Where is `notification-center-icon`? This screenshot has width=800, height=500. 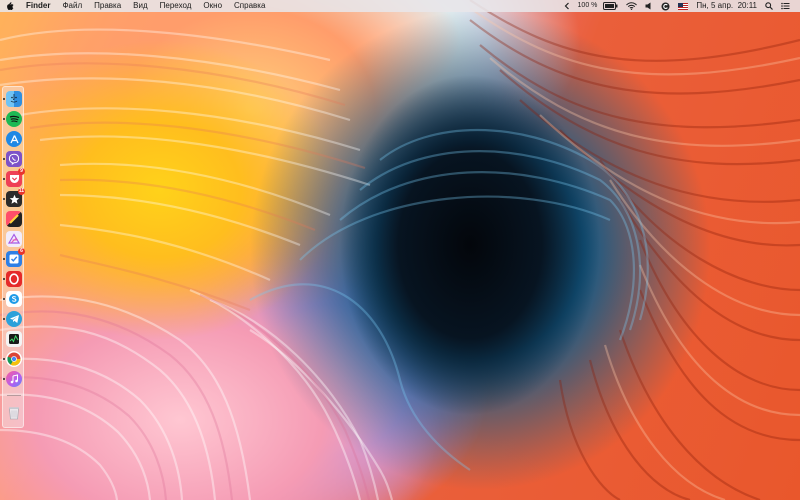
notification-center-icon is located at coordinates (785, 6).